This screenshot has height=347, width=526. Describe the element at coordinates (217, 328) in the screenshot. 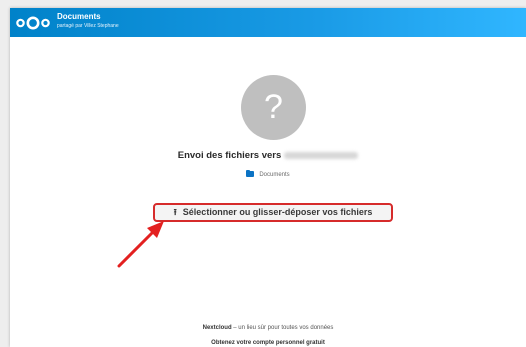

I see `footer-brand: Nextcloud` at that location.